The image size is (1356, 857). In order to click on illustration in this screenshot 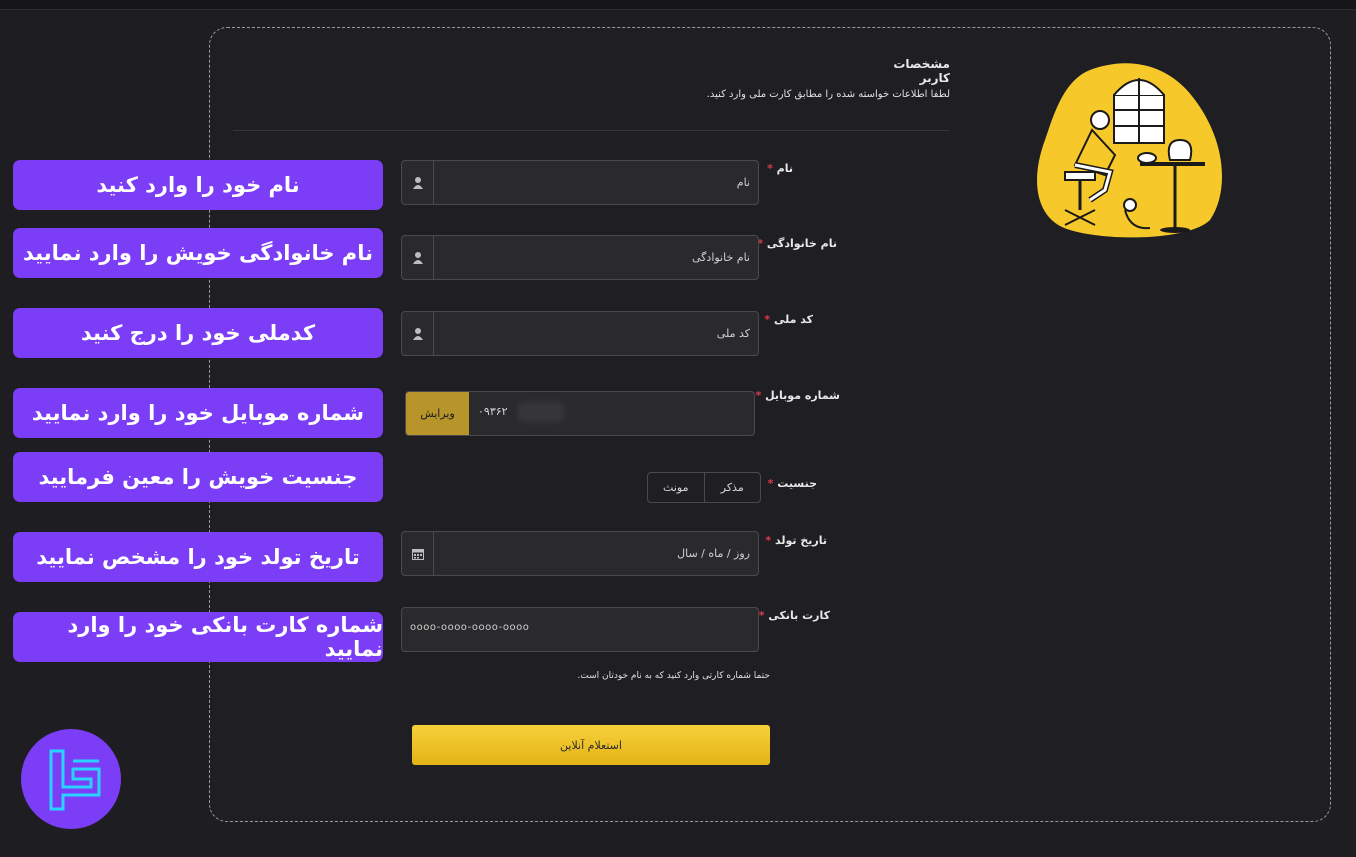, I will do `click(1129, 150)`.